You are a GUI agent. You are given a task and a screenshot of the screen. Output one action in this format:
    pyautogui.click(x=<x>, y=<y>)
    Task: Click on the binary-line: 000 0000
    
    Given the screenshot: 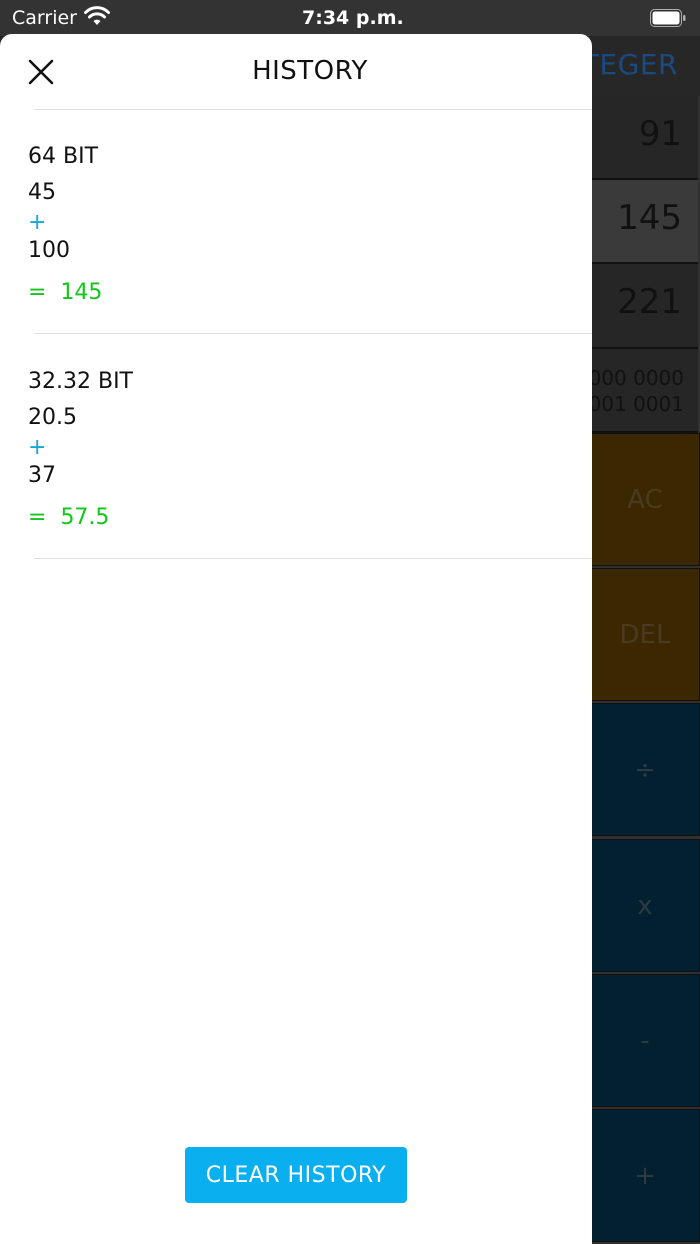 What is the action you would take?
    pyautogui.click(x=636, y=378)
    